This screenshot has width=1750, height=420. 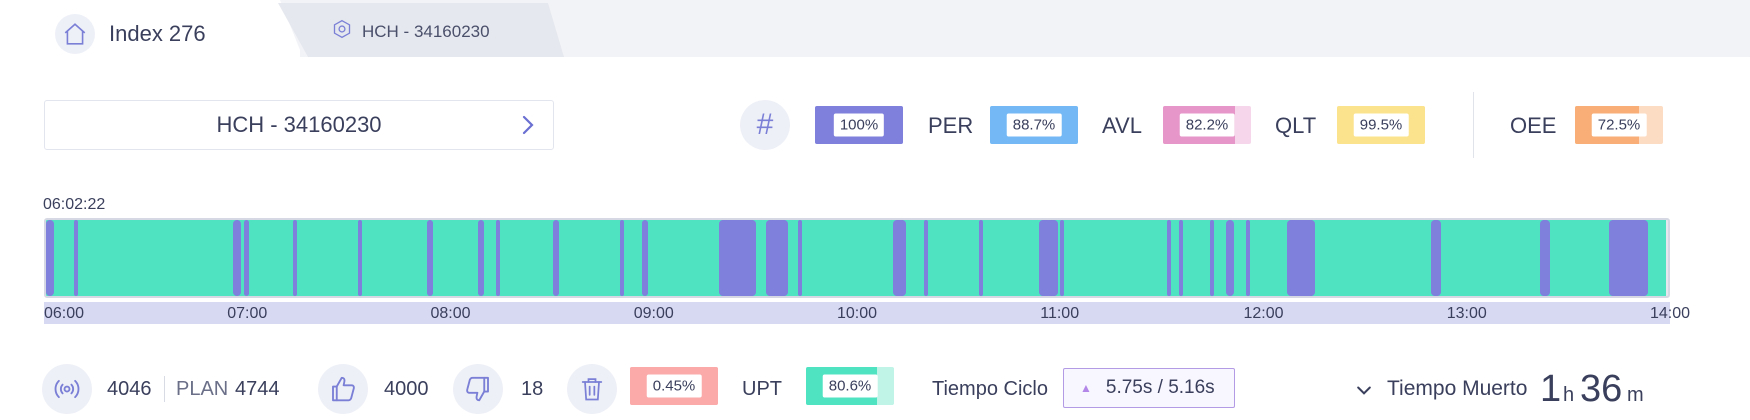 I want to click on bad-count: 18, so click(x=532, y=389).